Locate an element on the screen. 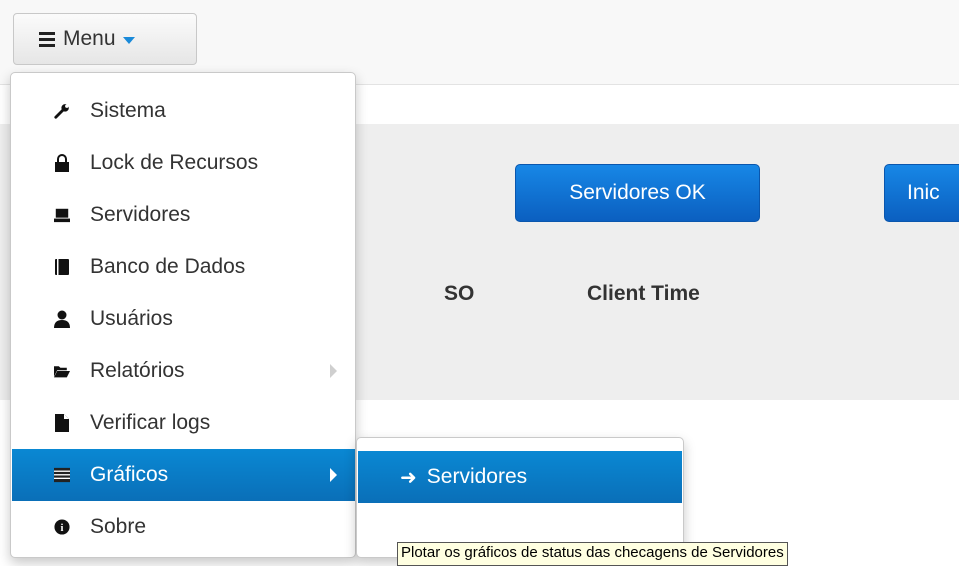 The image size is (959, 566). menu-dropdown-button: Menu is located at coordinates (105, 39).